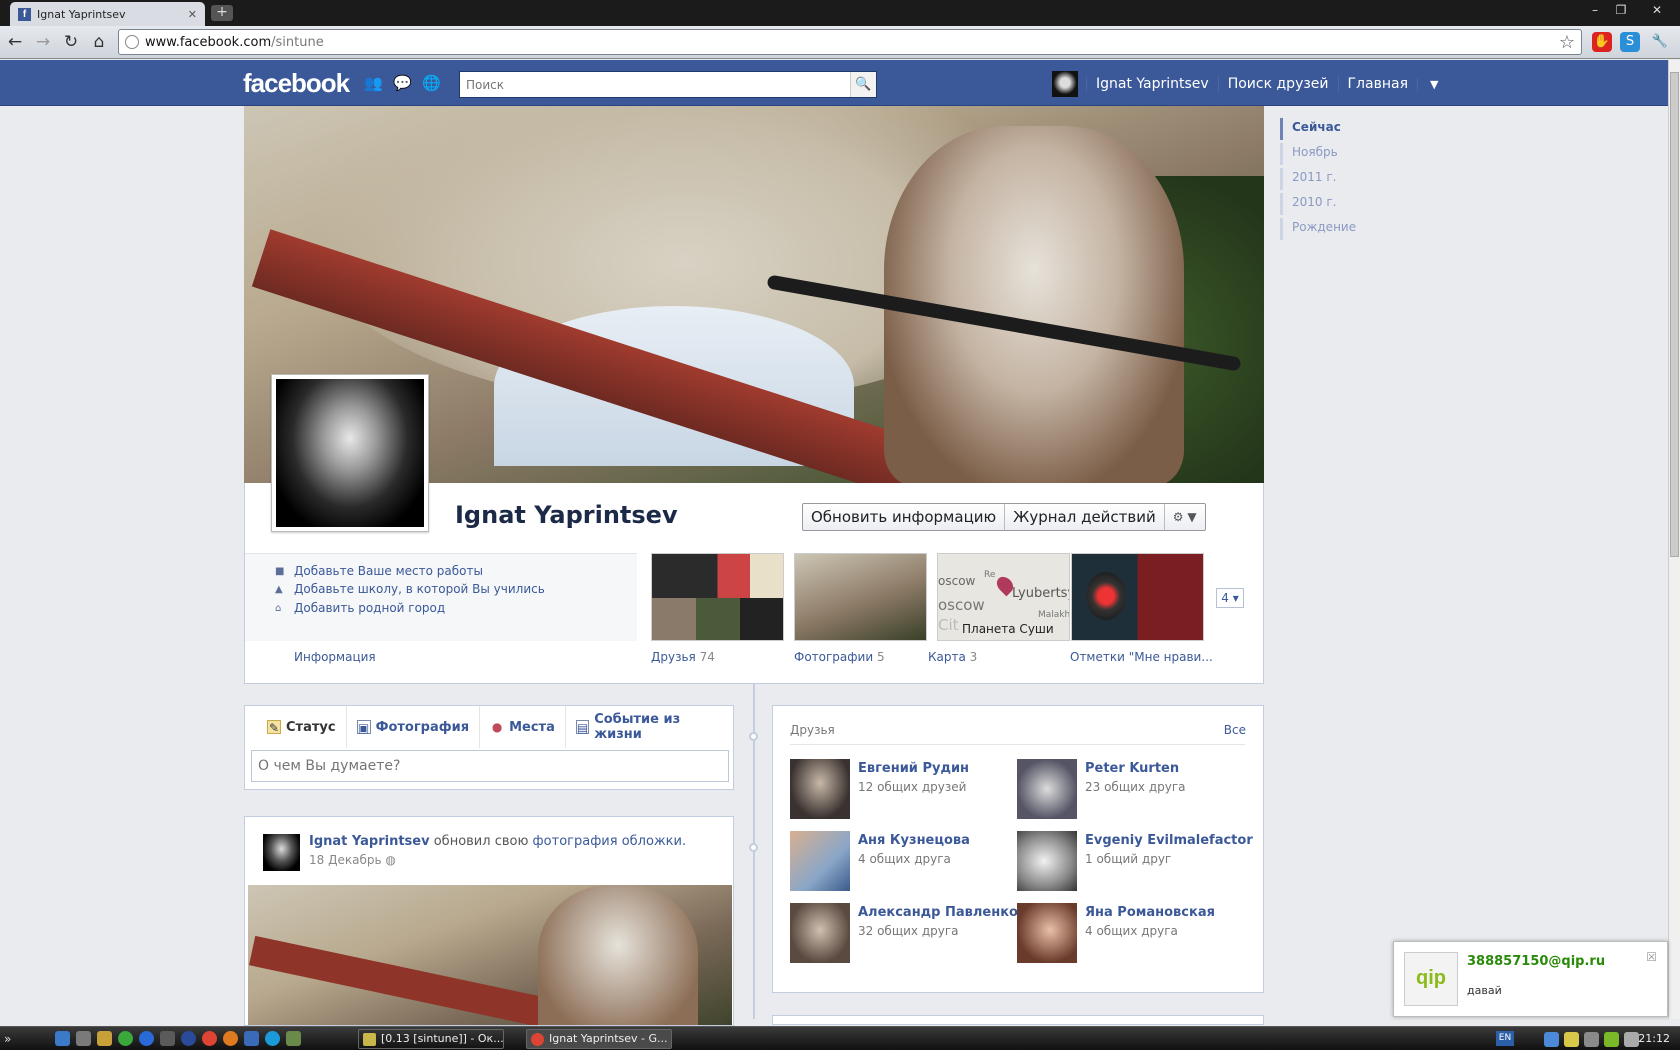 This screenshot has height=1050, width=1680. I want to click on new-tab-button: +, so click(222, 13).